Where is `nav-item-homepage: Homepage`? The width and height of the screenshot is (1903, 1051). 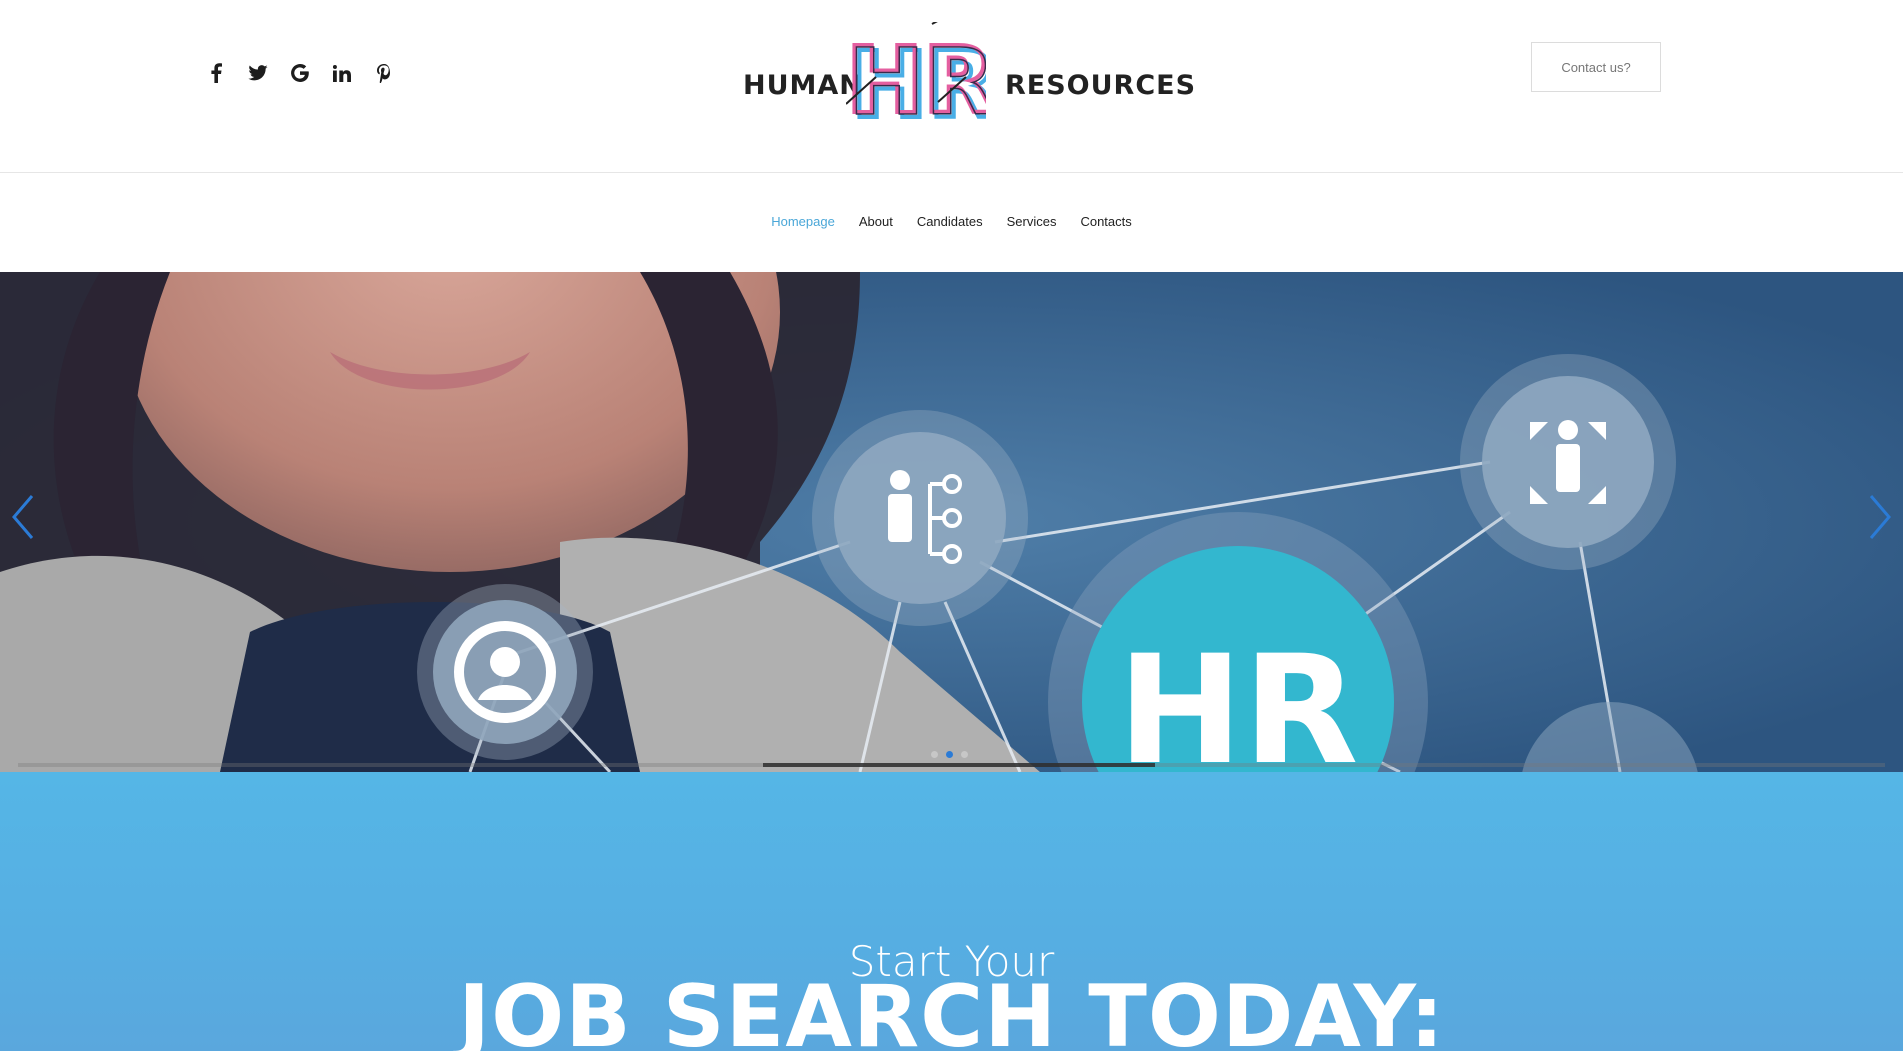
nav-item-homepage: Homepage is located at coordinates (803, 222).